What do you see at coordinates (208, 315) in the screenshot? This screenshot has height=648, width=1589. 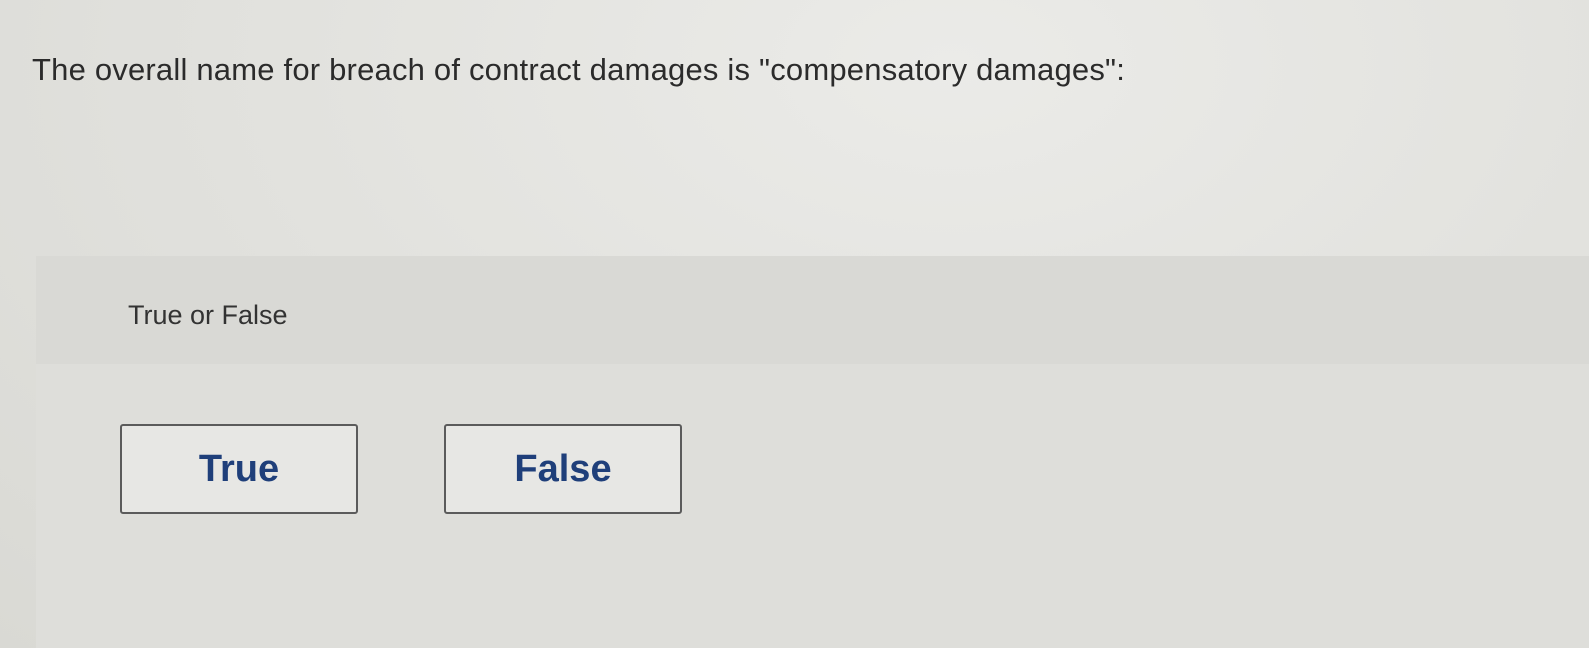 I see `true-or-false-label: True or False` at bounding box center [208, 315].